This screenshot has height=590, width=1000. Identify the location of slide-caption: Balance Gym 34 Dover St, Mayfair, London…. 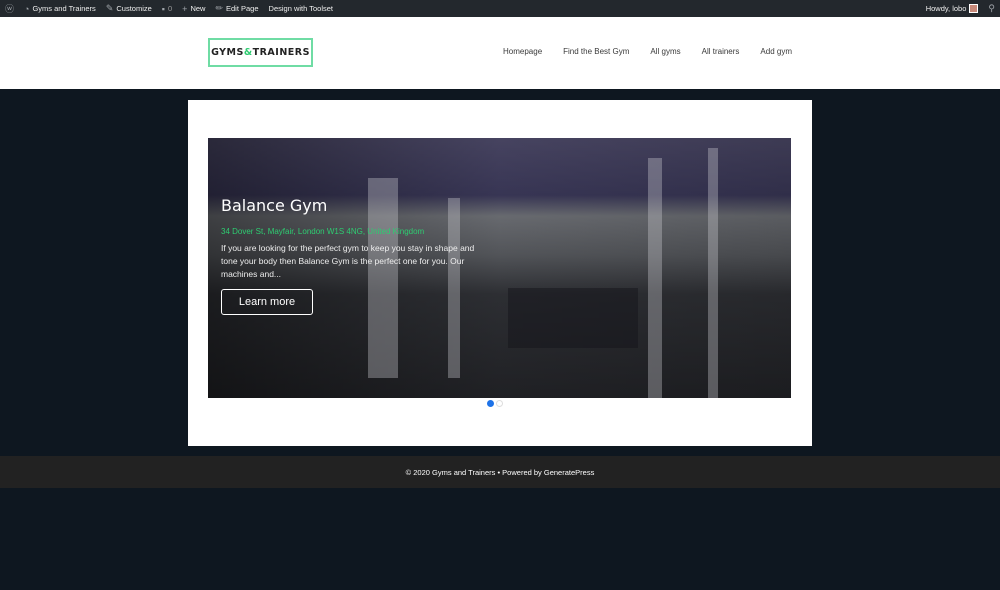
(356, 255).